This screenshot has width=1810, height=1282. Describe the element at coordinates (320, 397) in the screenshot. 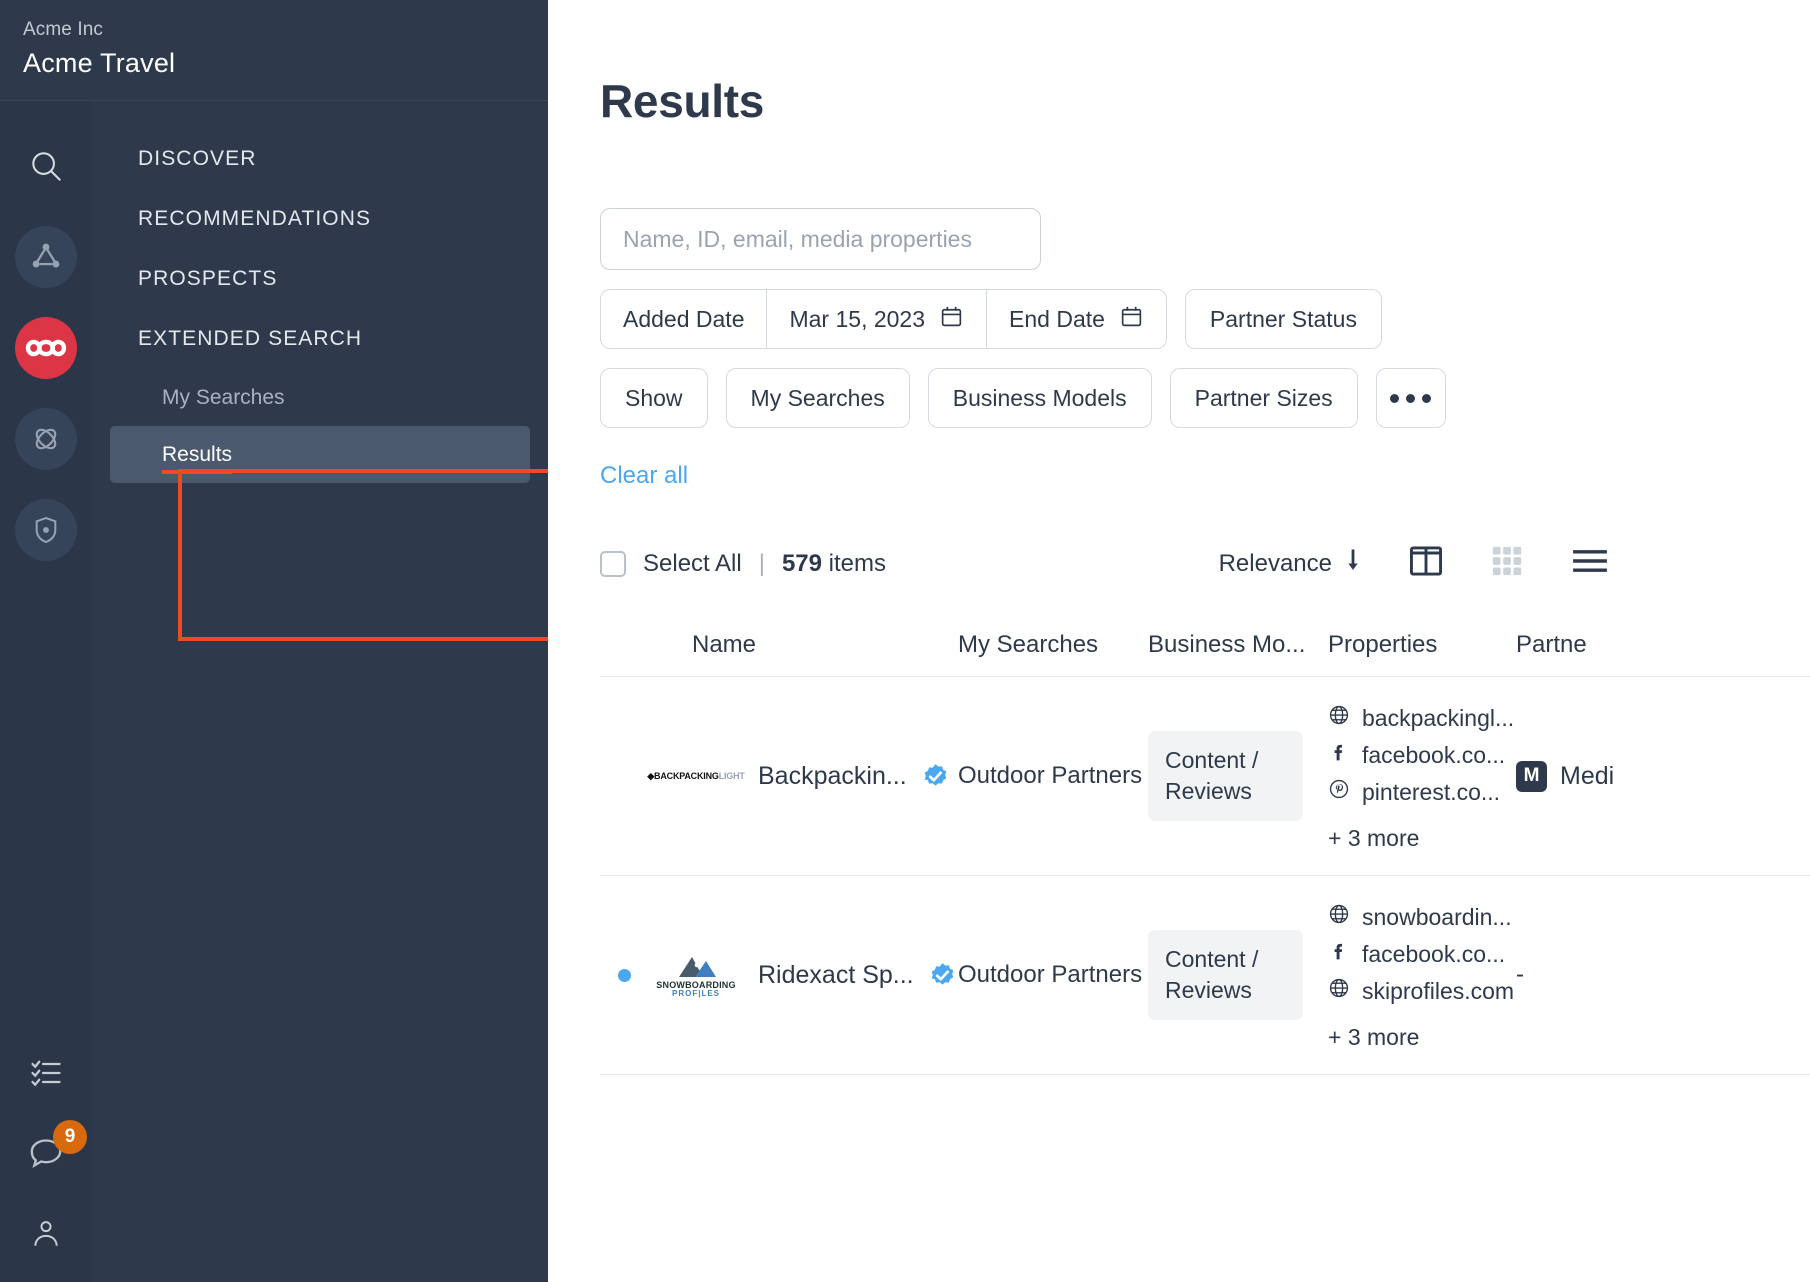

I see `sidebar-item-my-searches: My Searches` at that location.